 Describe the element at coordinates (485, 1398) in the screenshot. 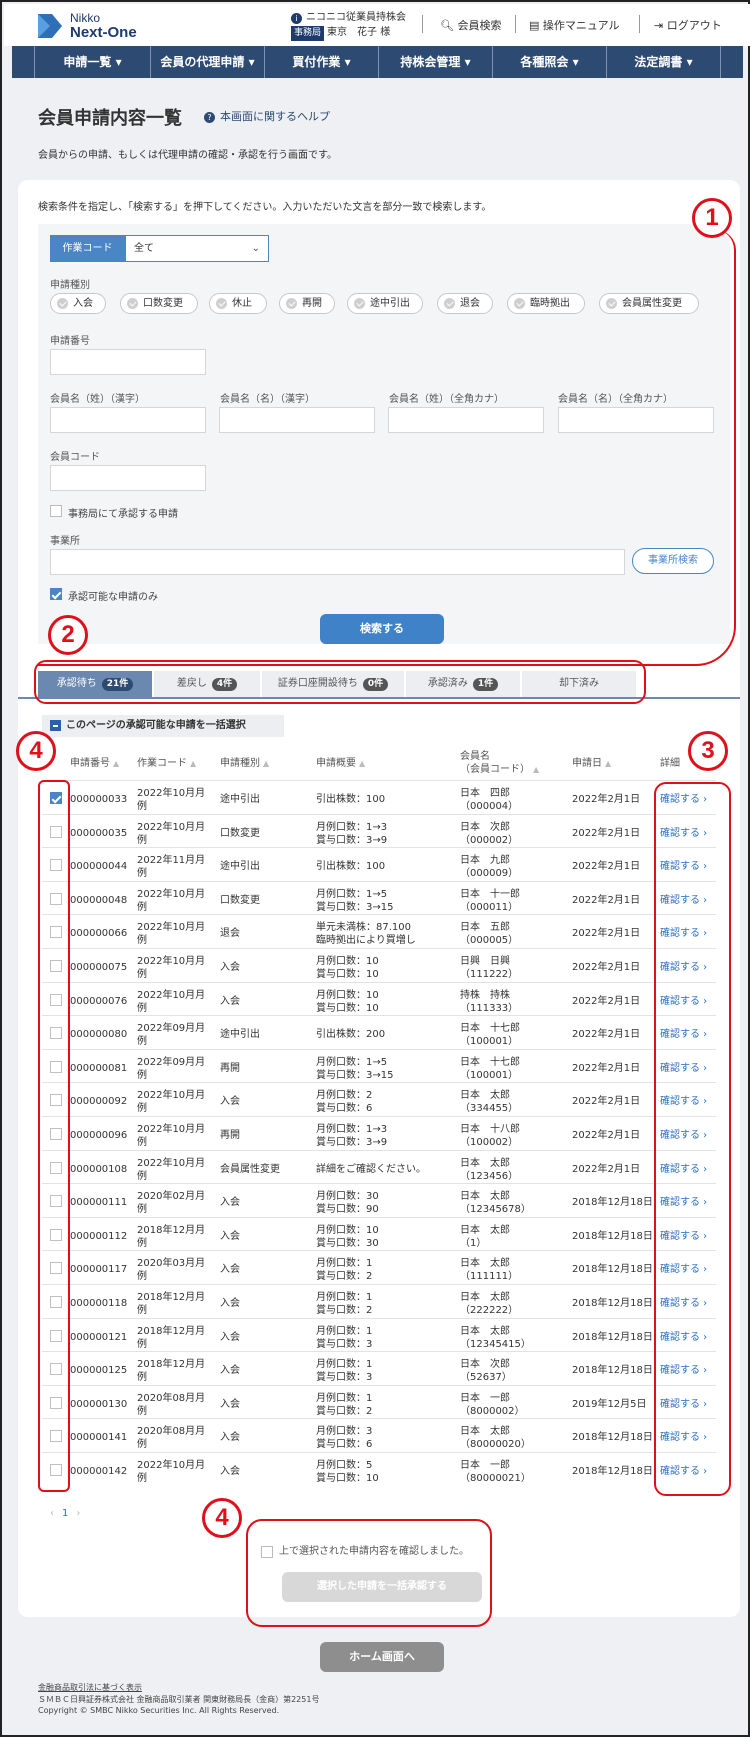

I see `member-name: 日本 一郎` at that location.